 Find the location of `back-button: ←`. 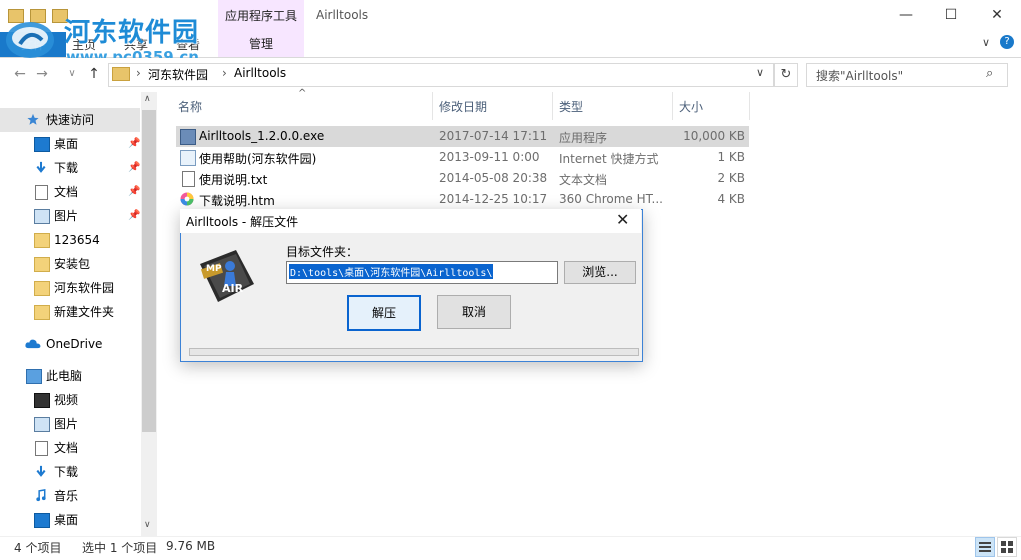

back-button: ← is located at coordinates (20, 74).